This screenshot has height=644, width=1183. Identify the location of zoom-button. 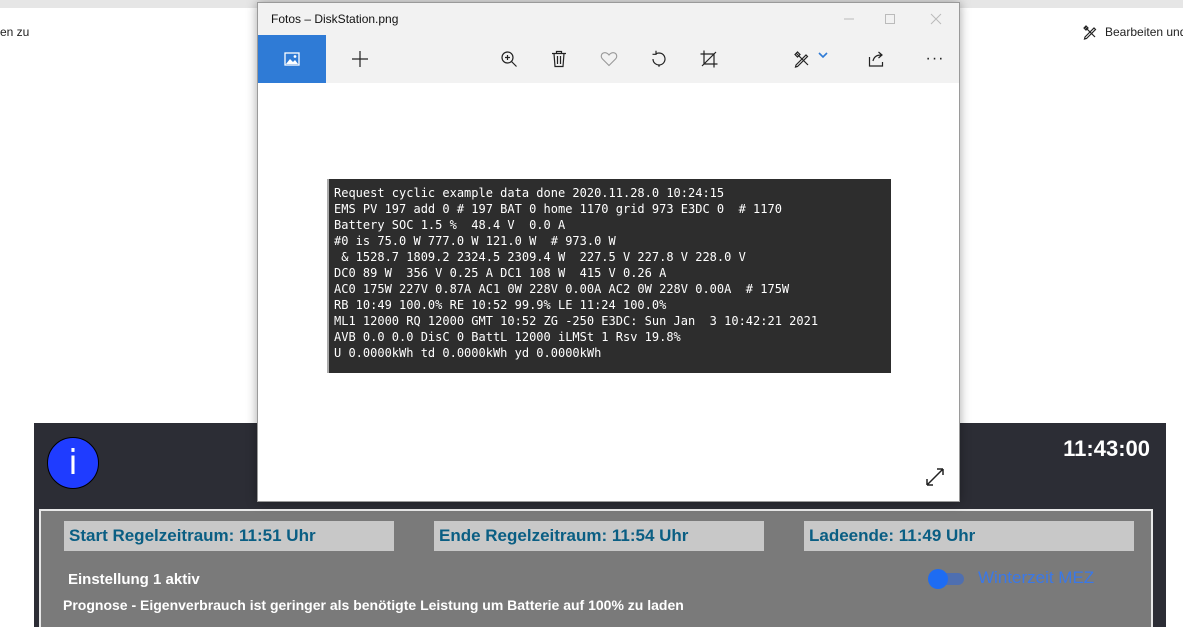
(509, 59).